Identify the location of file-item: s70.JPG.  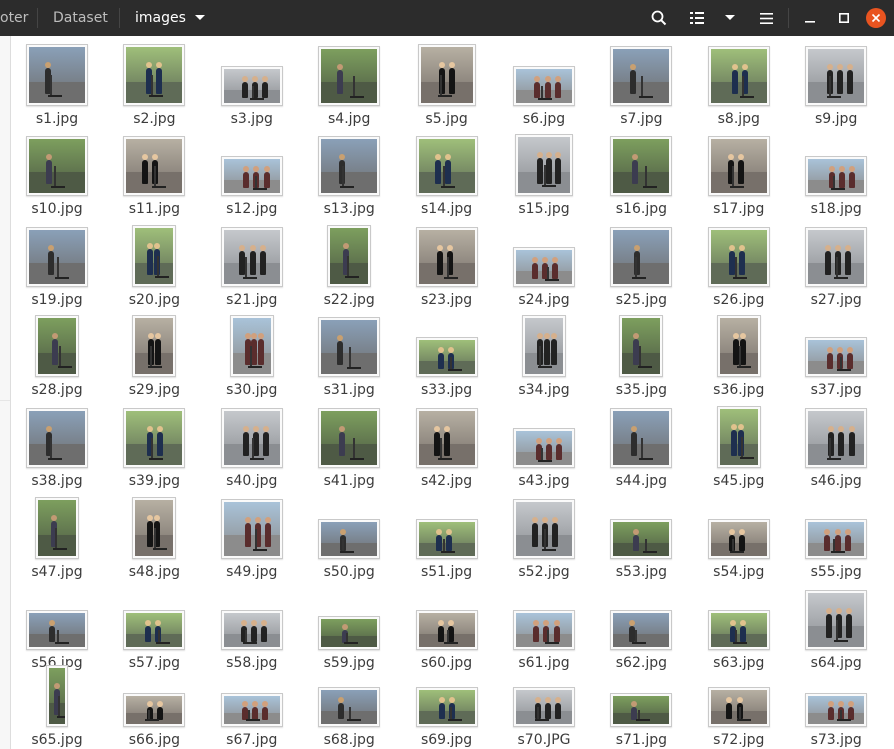
(544, 706).